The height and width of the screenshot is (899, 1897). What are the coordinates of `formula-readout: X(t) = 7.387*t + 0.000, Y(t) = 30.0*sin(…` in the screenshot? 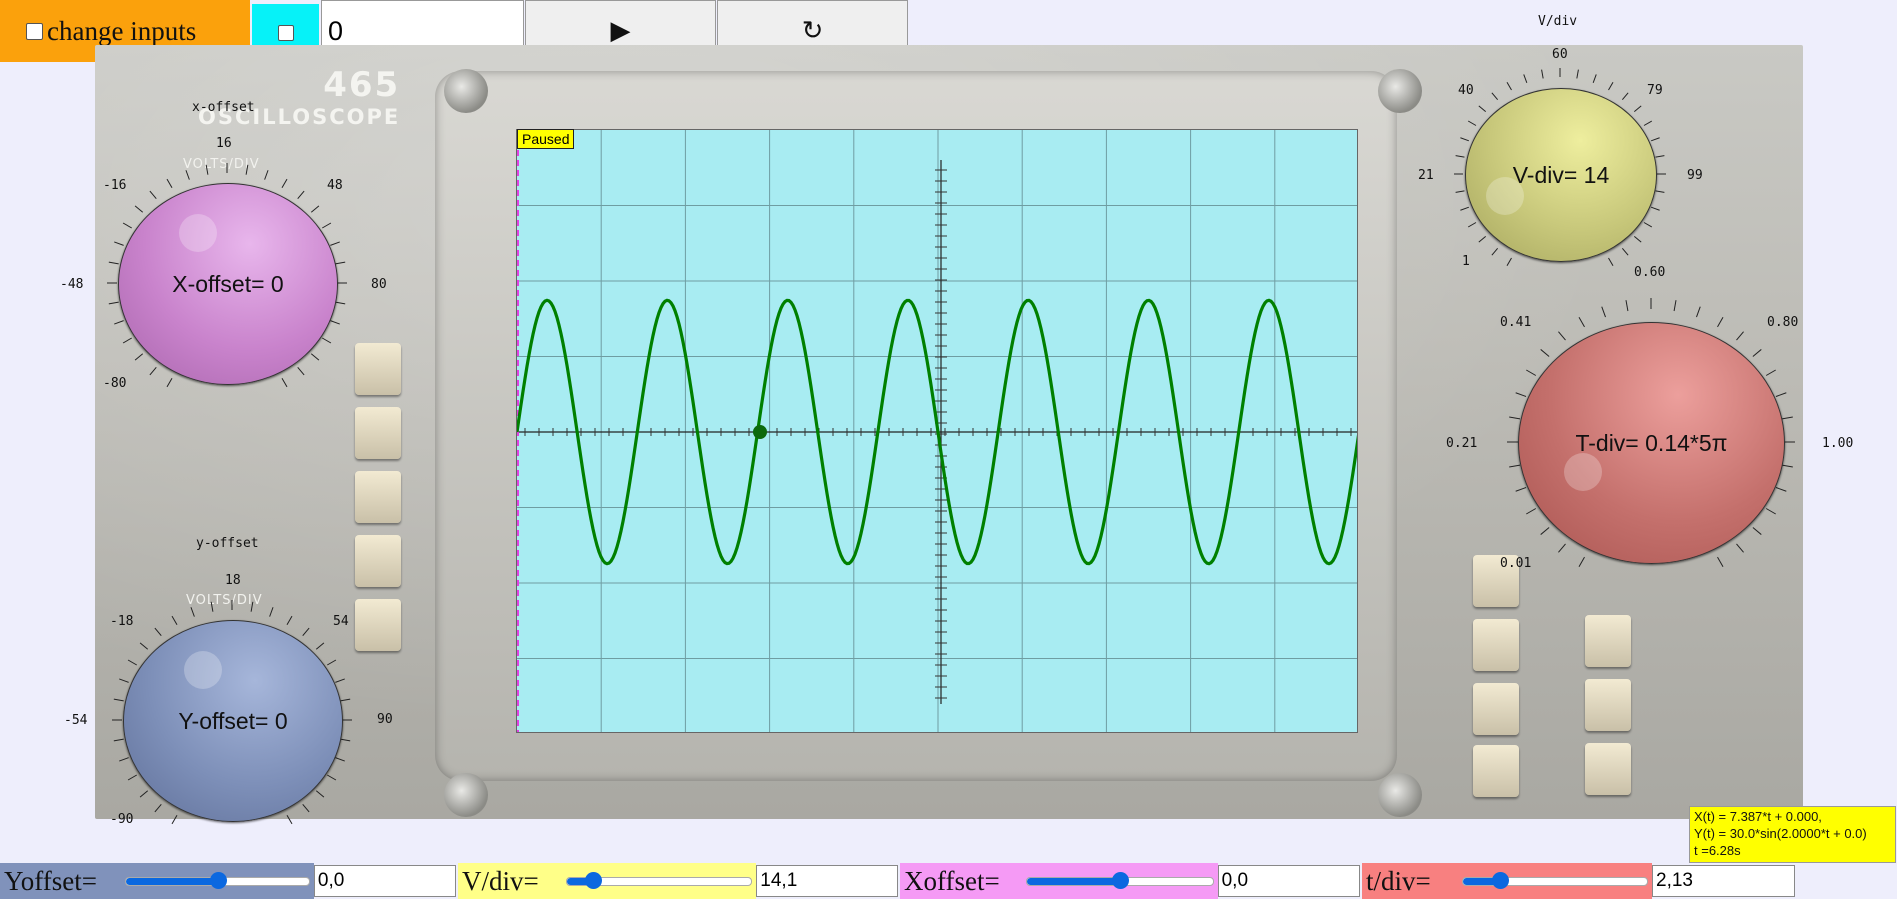 It's located at (1792, 834).